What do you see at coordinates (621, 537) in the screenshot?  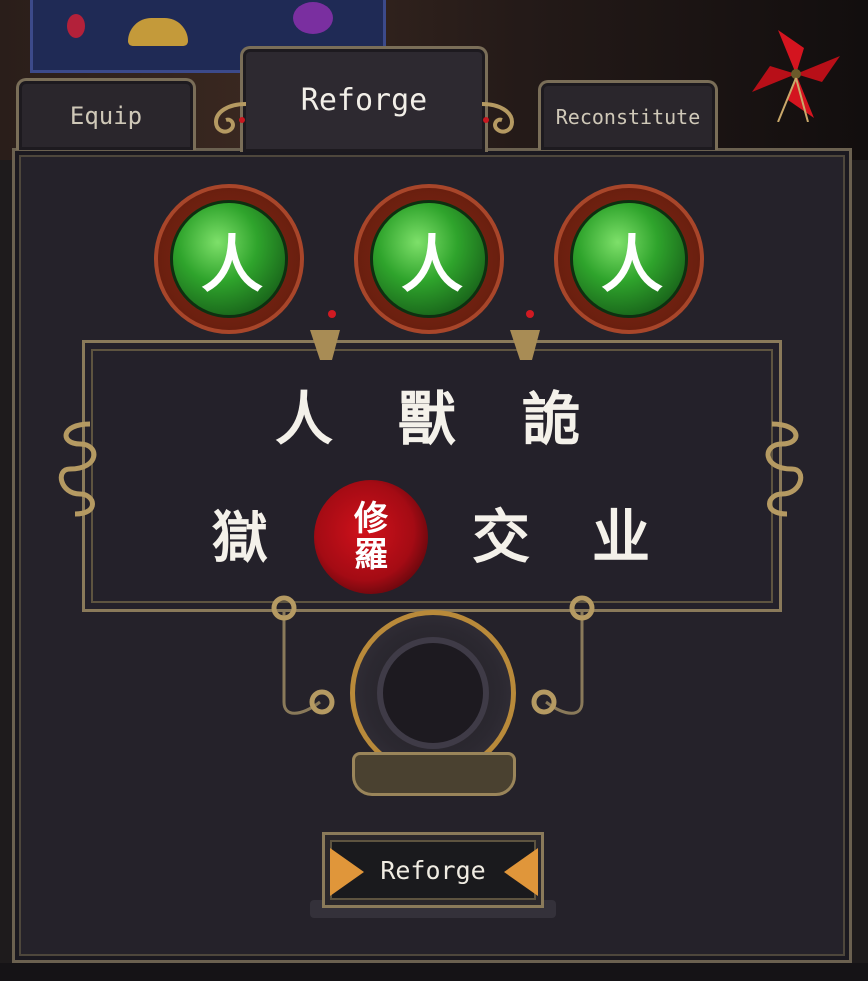 I see `gem-character: 业` at bounding box center [621, 537].